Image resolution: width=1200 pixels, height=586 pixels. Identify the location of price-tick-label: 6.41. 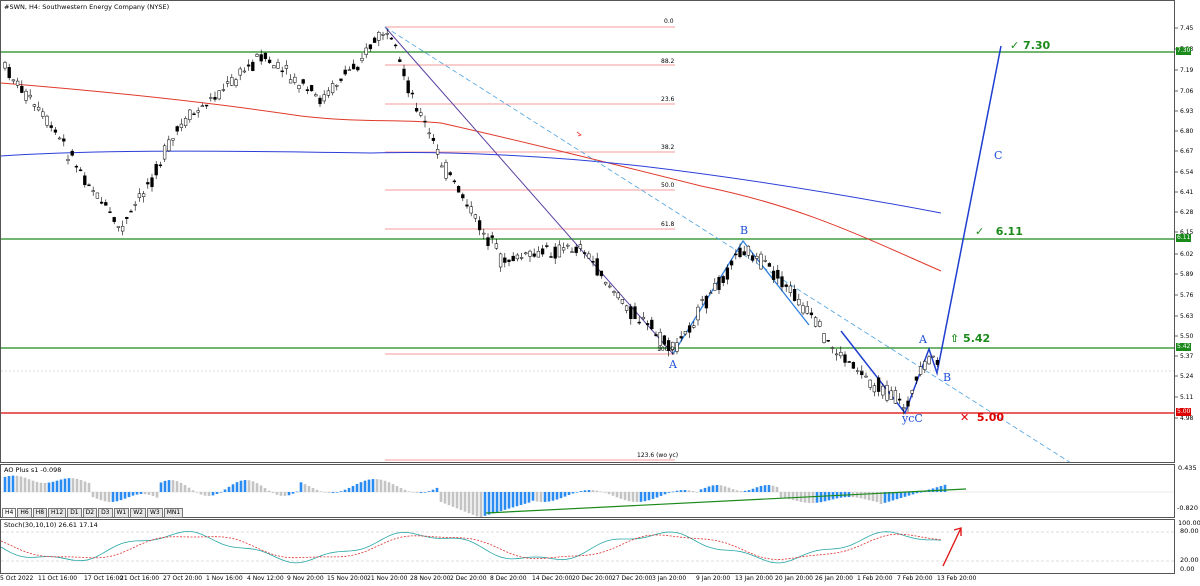
(1187, 192).